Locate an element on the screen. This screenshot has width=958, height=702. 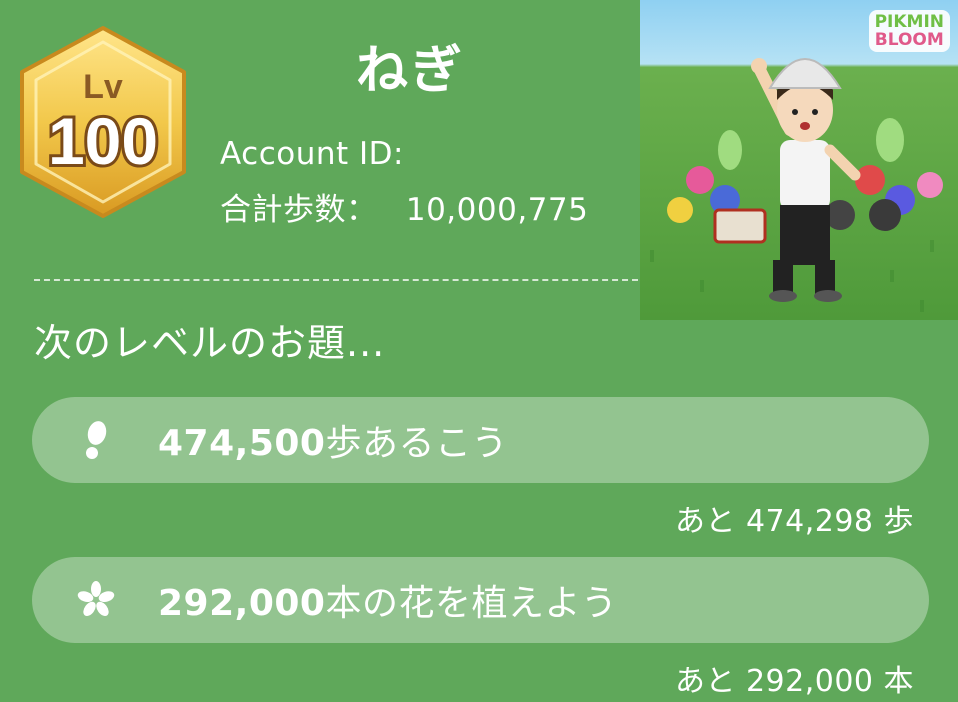
account-id-label: Account ID: is located at coordinates (312, 154).